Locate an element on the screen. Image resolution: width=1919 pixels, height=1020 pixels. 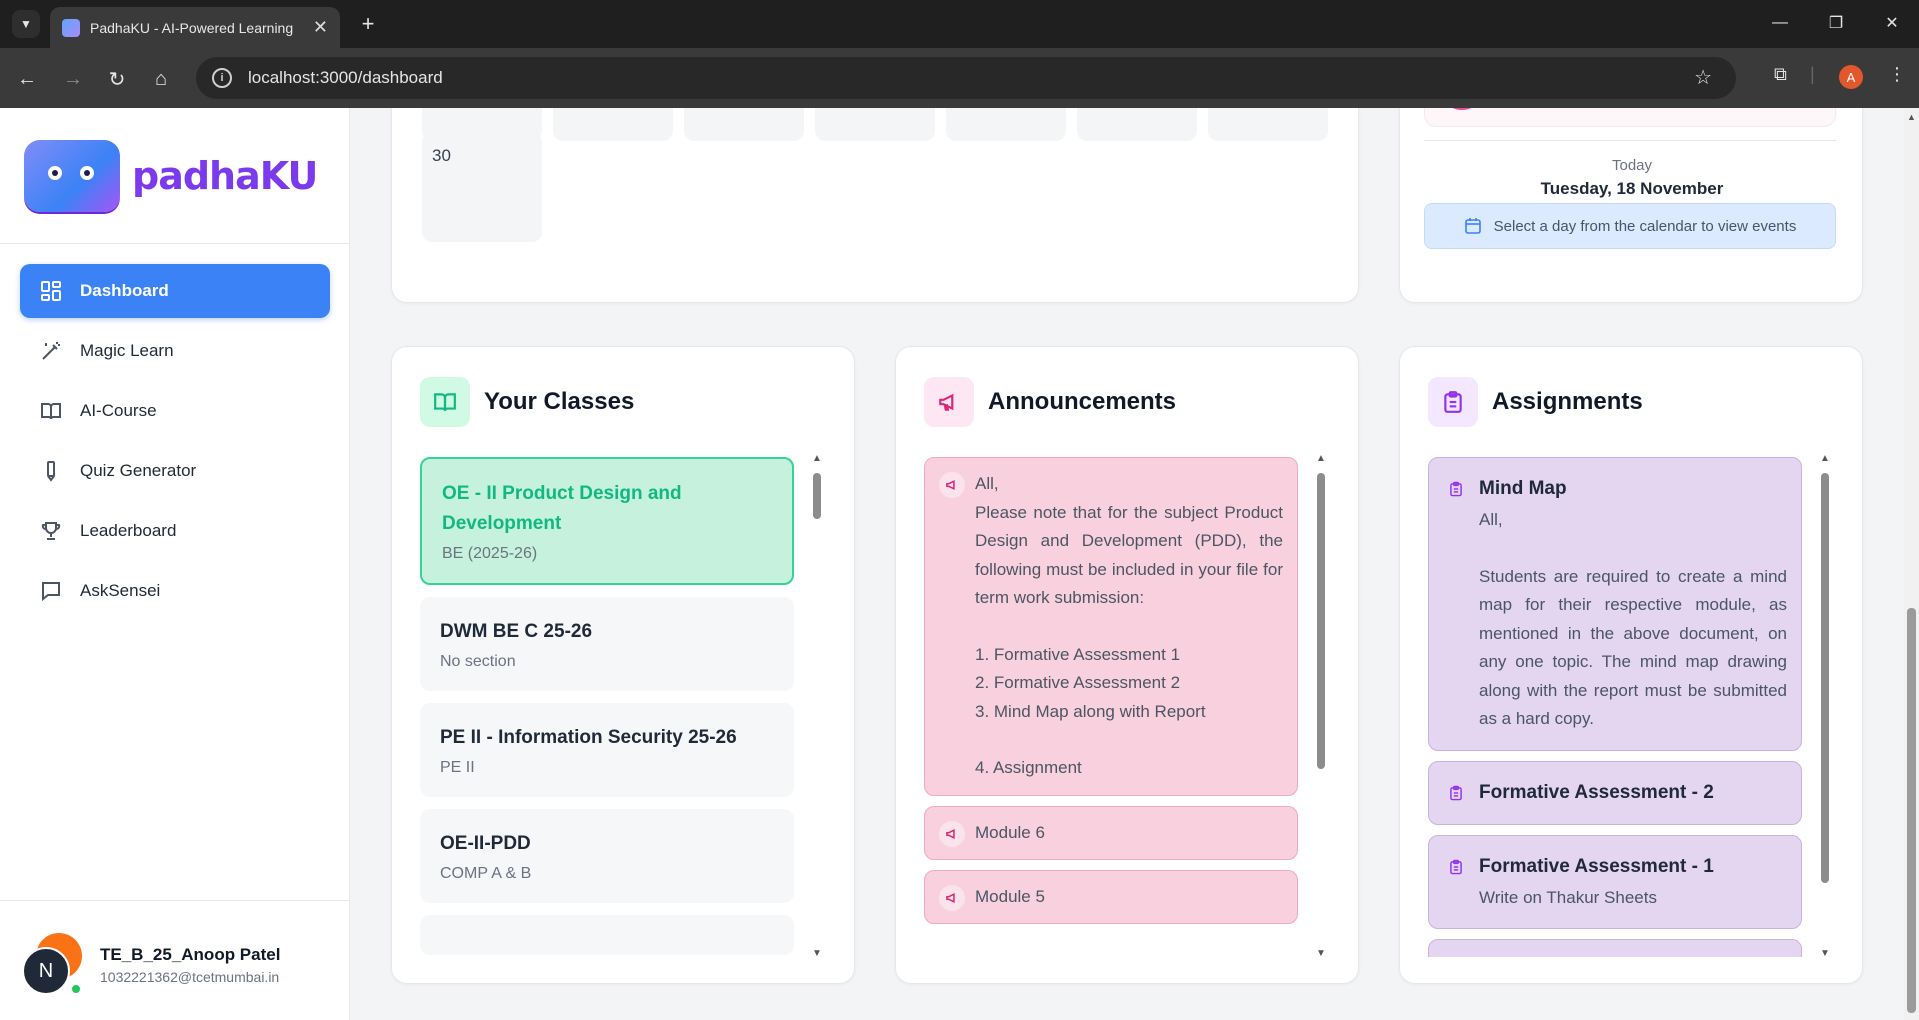
brand-name: padhaKU is located at coordinates (225, 176).